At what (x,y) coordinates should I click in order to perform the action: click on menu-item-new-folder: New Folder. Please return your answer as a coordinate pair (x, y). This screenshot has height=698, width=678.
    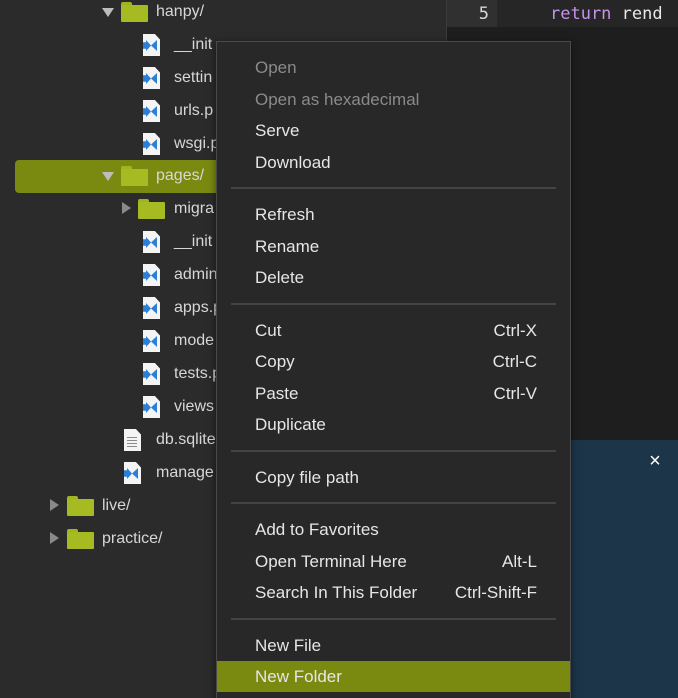
    Looking at the image, I should click on (393, 676).